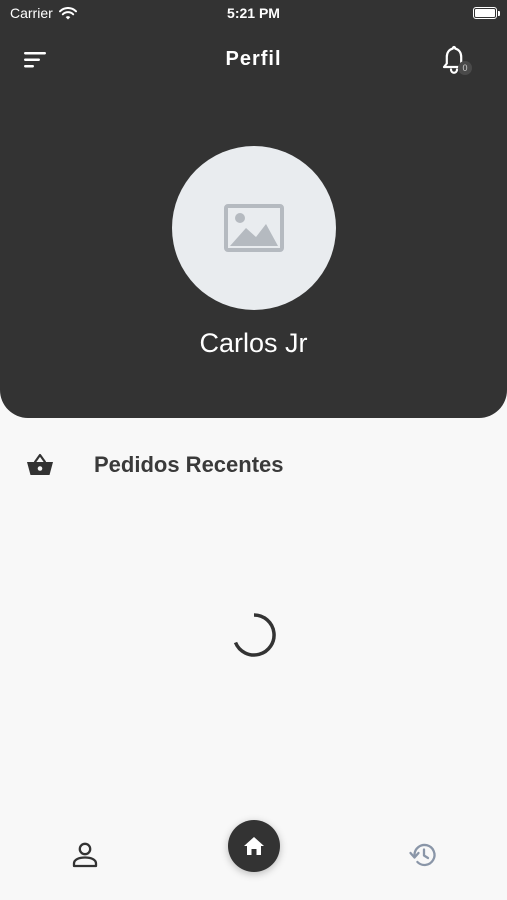 Image resolution: width=507 pixels, height=900 pixels. I want to click on status-bar: Carrier 5:21 PM, so click(253, 14).